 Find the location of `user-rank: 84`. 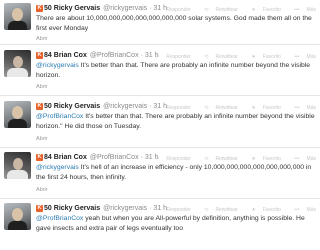

user-rank: 84 is located at coordinates (47, 157).